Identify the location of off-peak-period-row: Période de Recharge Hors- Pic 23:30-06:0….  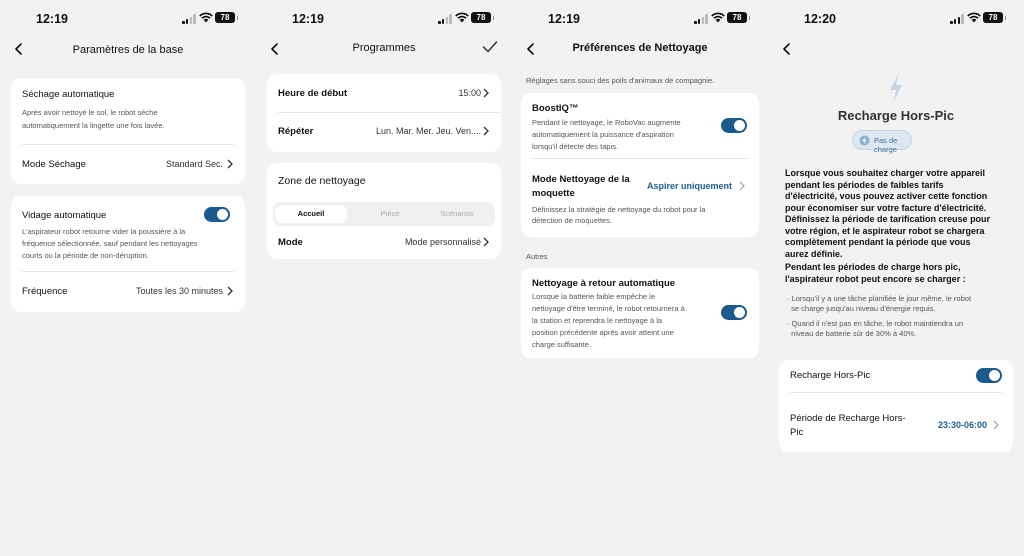
(896, 422).